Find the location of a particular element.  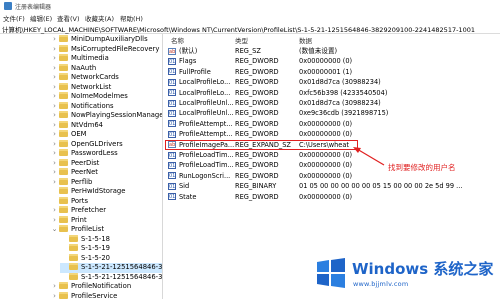

tree-item-label: Perflib is located at coordinates (82, 181).